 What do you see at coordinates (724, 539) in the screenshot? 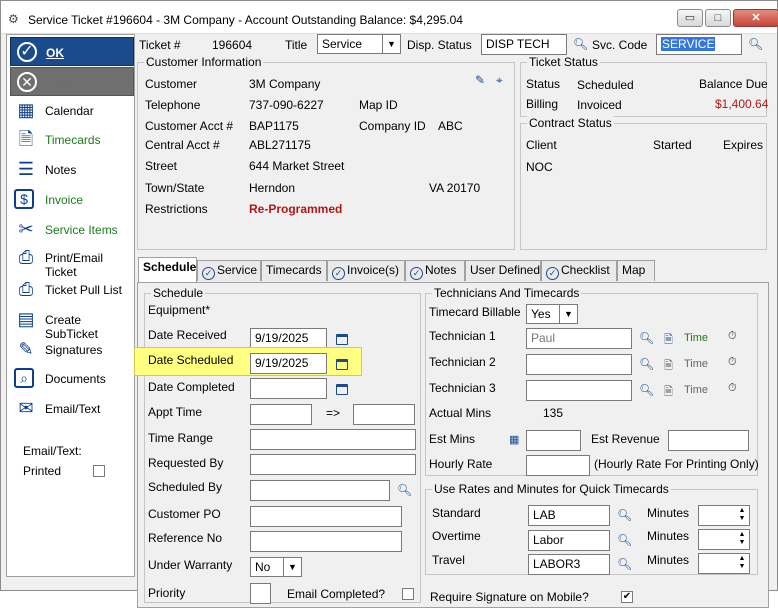
I see `overtime-minutes-spinner: ▲ ▼` at bounding box center [724, 539].